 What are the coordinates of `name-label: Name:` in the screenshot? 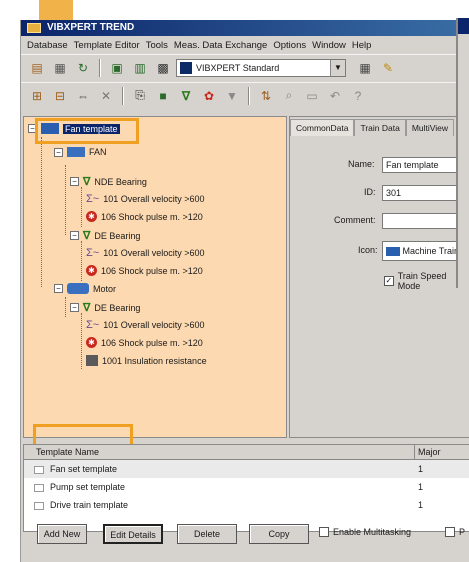 It's located at (361, 164).